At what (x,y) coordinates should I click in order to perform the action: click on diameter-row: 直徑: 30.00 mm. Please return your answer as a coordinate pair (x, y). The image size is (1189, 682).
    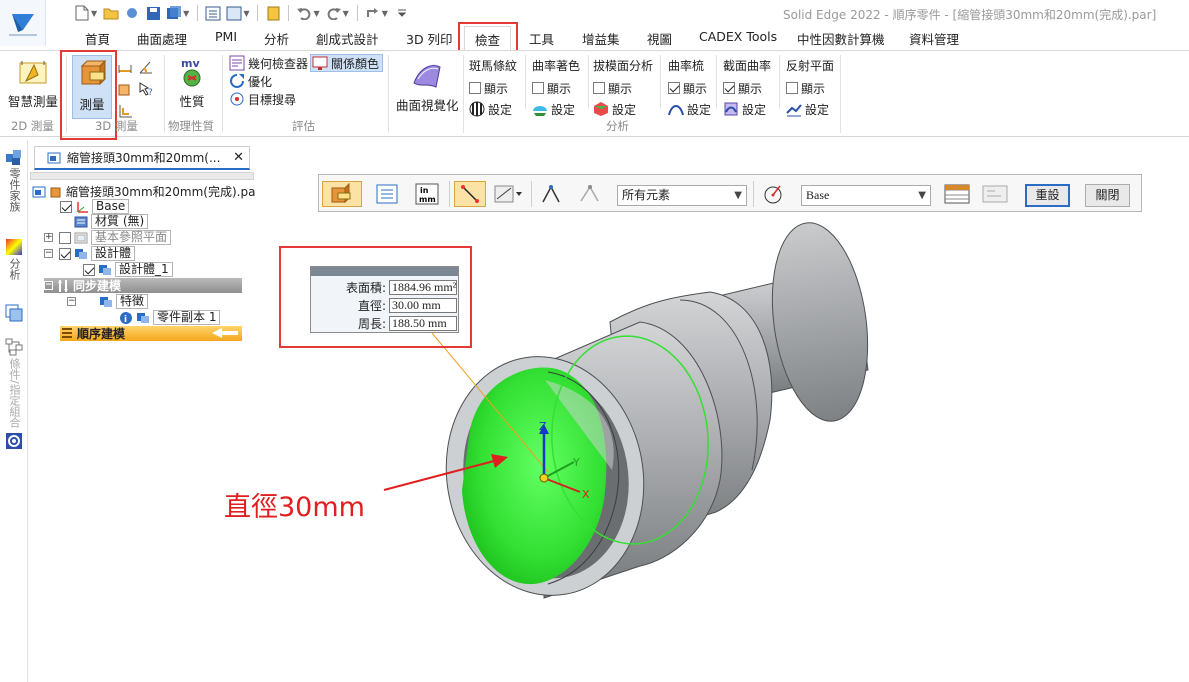
    Looking at the image, I should click on (385, 305).